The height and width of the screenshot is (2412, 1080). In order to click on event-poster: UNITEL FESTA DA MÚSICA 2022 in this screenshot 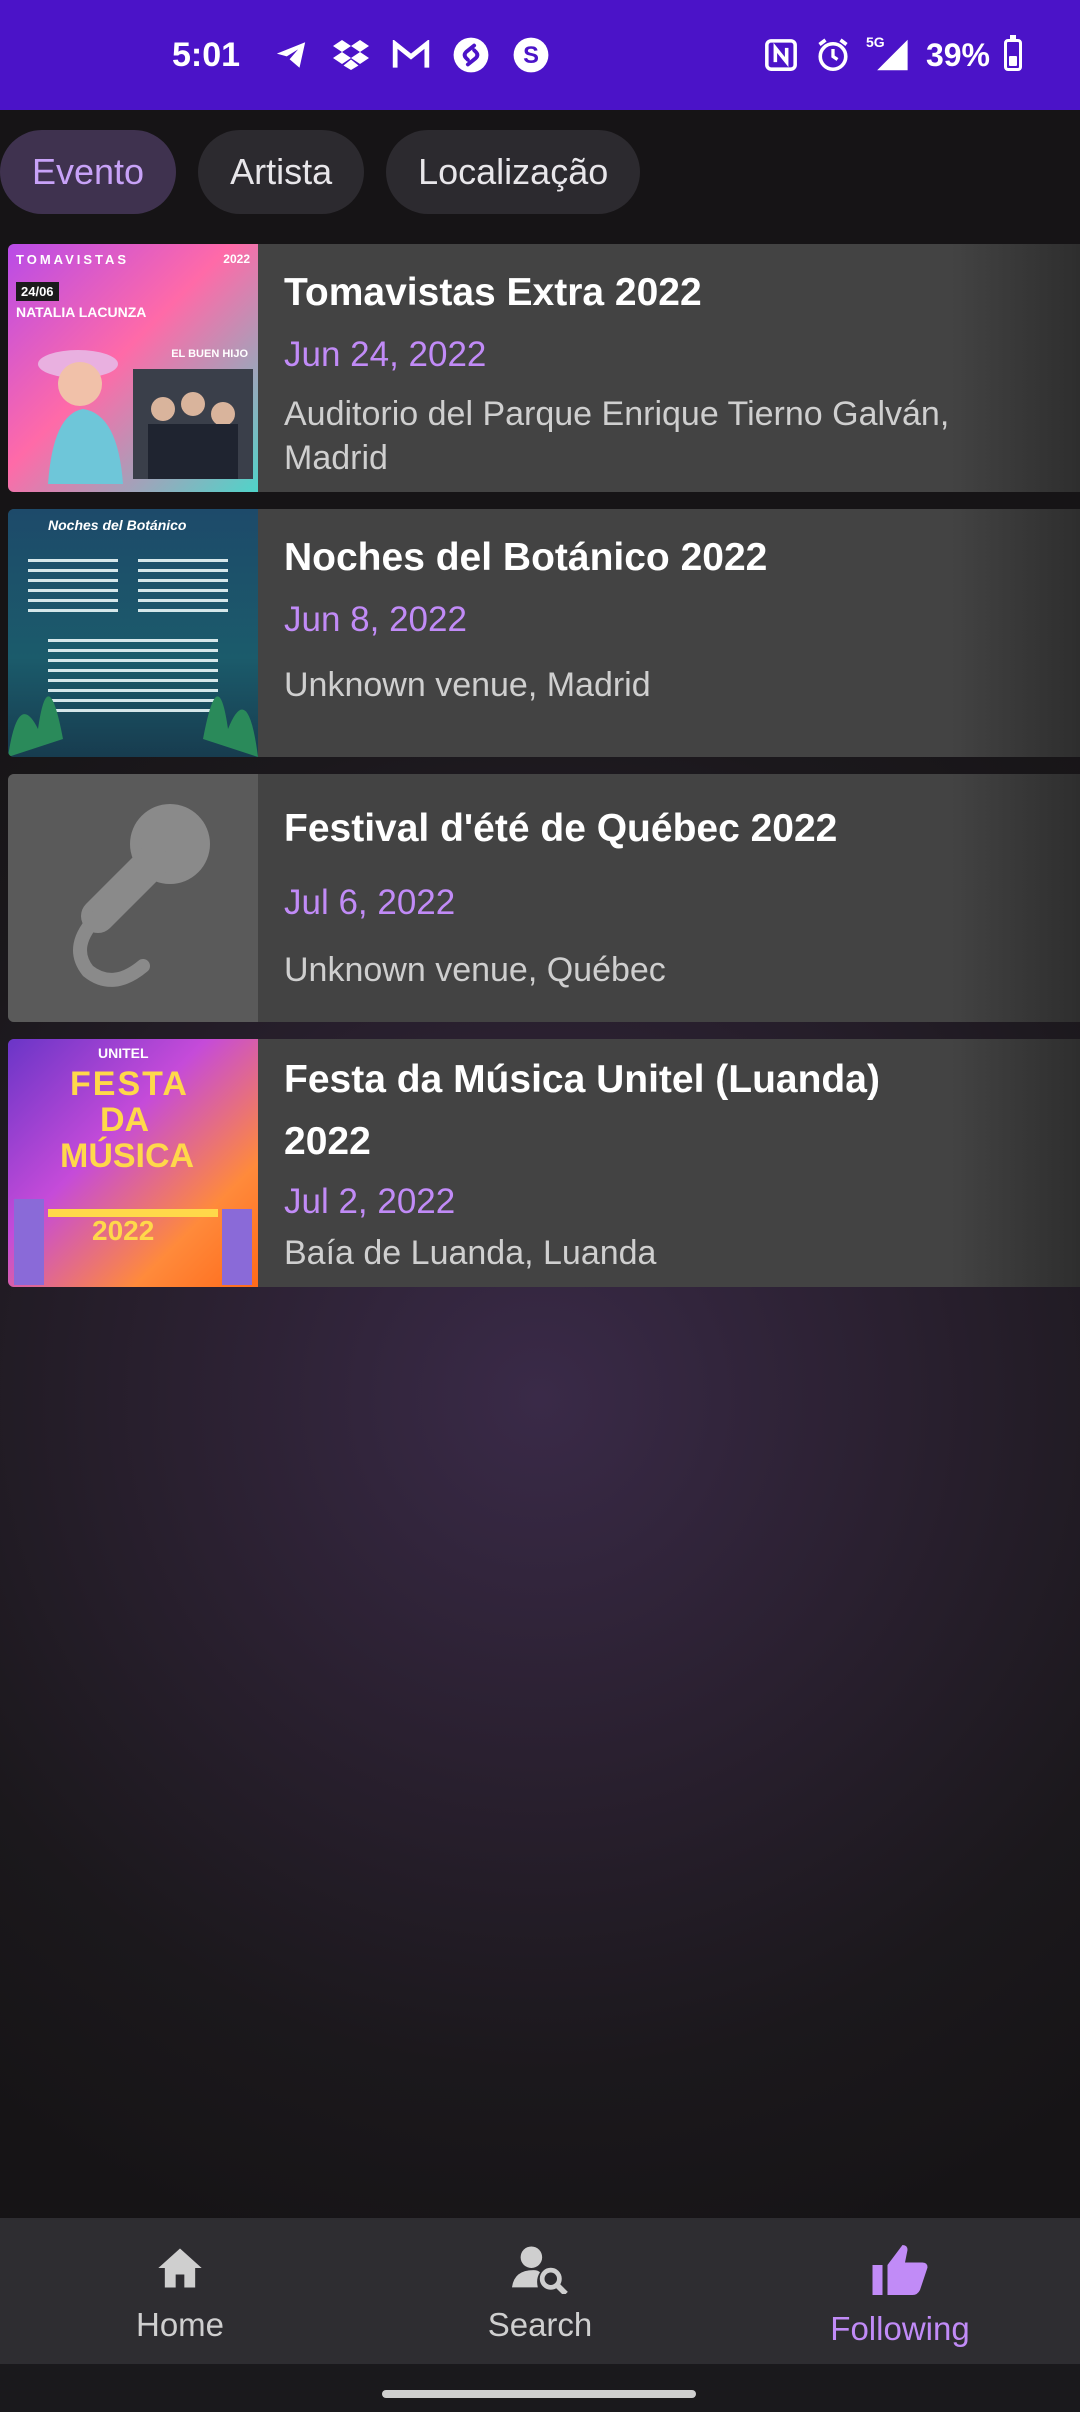, I will do `click(133, 1163)`.